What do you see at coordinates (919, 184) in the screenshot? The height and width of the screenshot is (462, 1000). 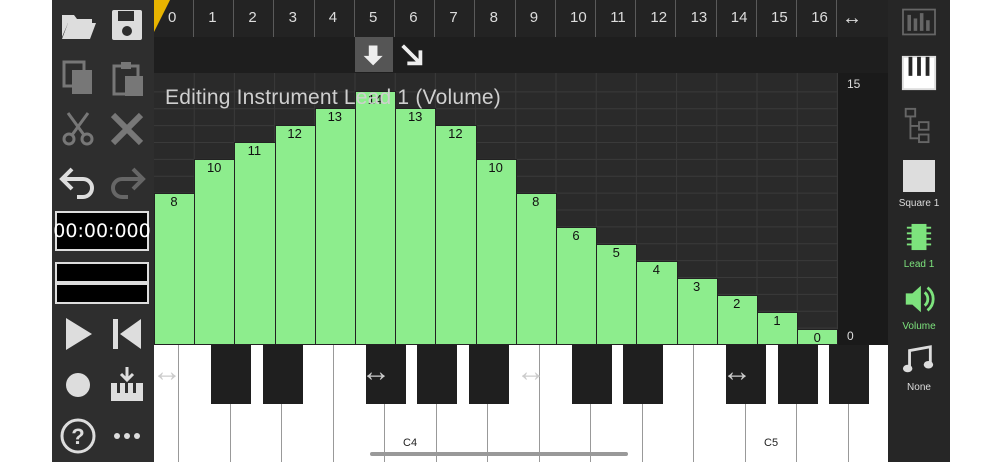 I see `square-instrument-button: Square 1` at bounding box center [919, 184].